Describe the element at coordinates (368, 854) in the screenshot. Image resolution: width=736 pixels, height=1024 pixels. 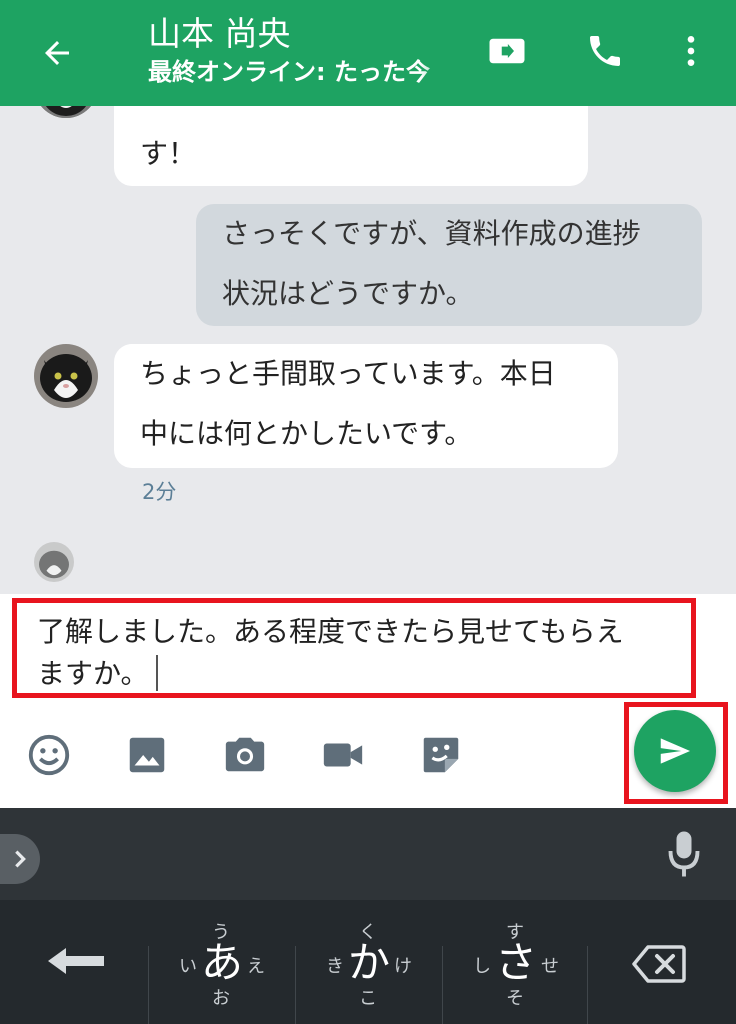
I see `keyboard-toolbar` at that location.